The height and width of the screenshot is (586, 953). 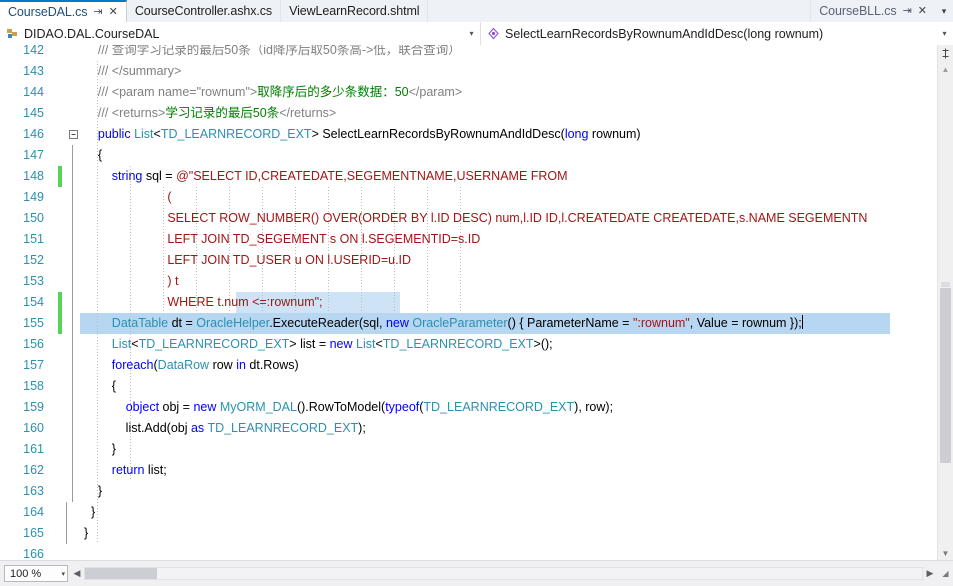 I want to click on code-line: 154 WHERE t.num <=:rownum";, so click(x=469, y=302).